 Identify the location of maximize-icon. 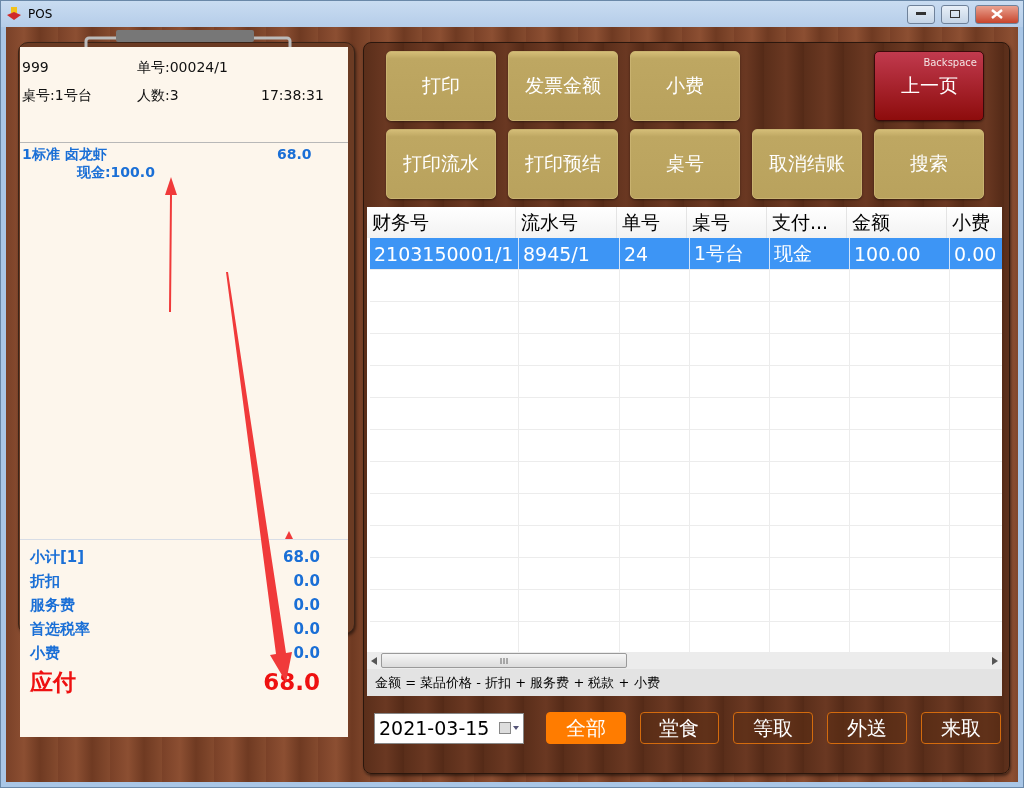
(955, 14).